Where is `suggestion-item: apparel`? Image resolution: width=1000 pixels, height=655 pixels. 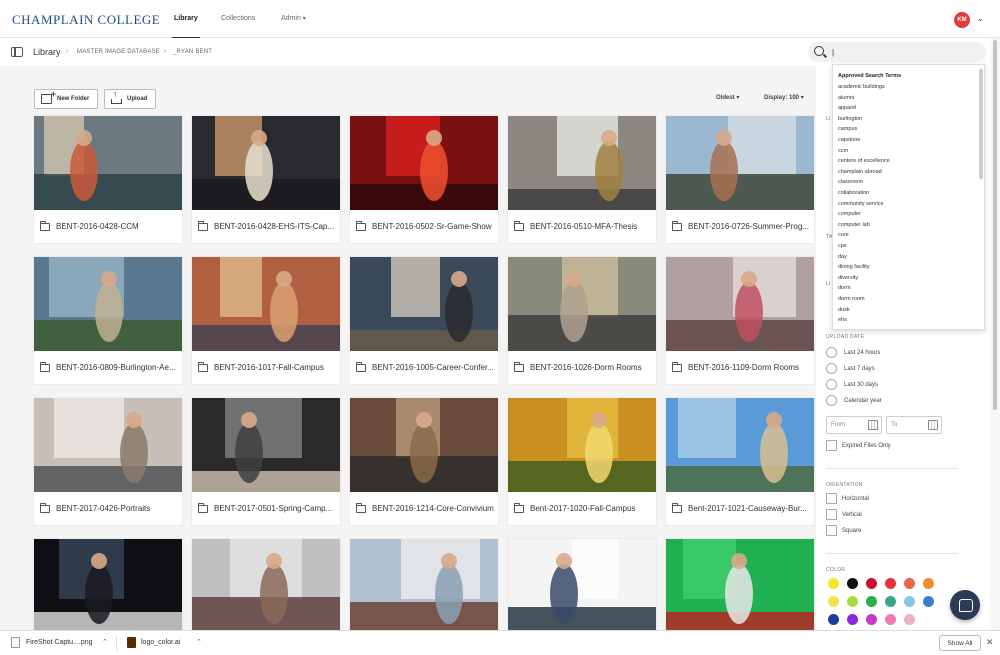 suggestion-item: apparel is located at coordinates (847, 108).